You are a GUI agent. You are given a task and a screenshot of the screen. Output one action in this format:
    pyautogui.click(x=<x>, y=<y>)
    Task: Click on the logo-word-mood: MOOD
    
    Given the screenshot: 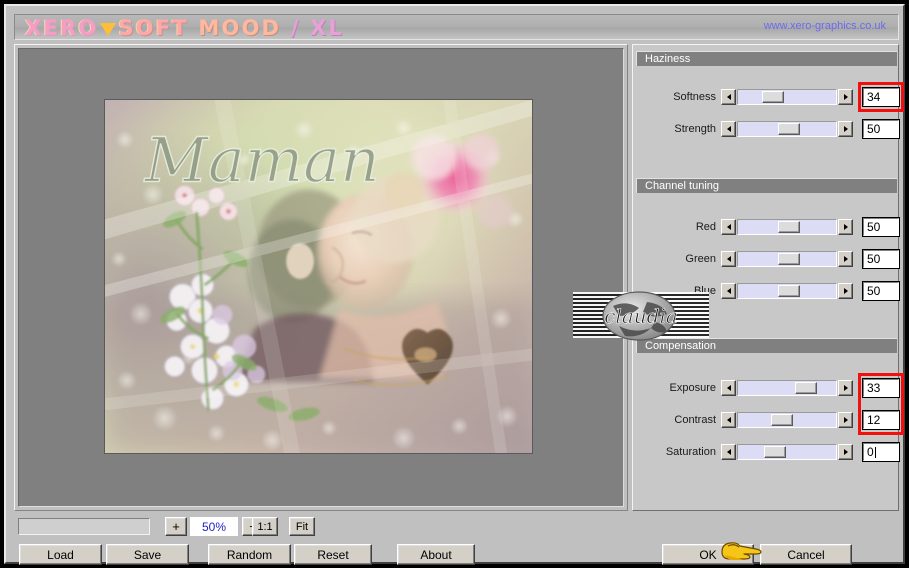 What is the action you would take?
    pyautogui.click(x=240, y=28)
    